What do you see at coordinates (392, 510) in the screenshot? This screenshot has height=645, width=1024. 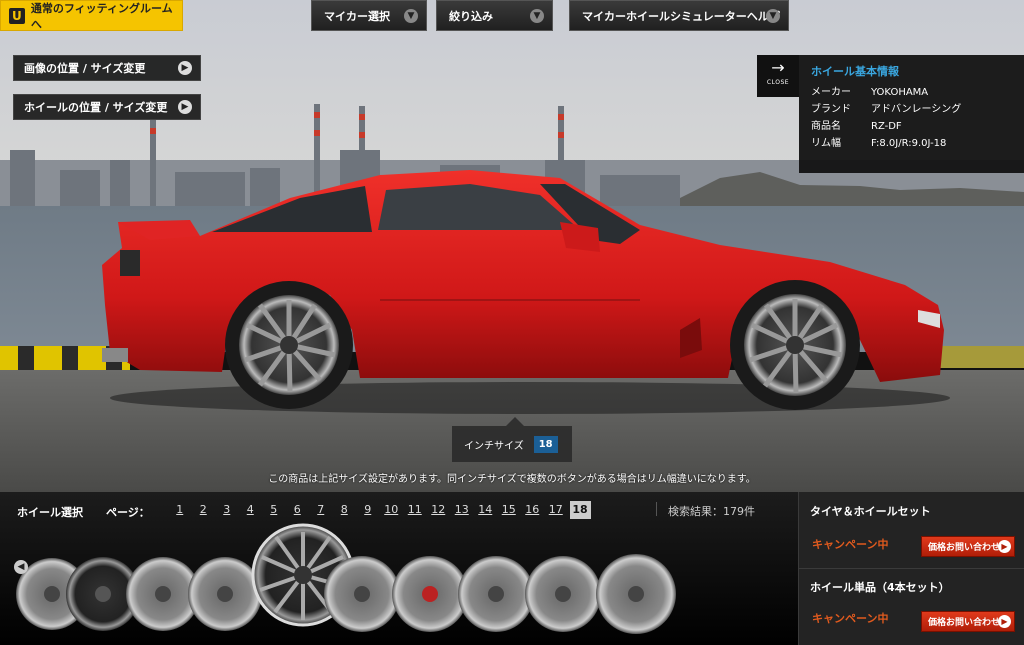 I see `page-link: 10` at bounding box center [392, 510].